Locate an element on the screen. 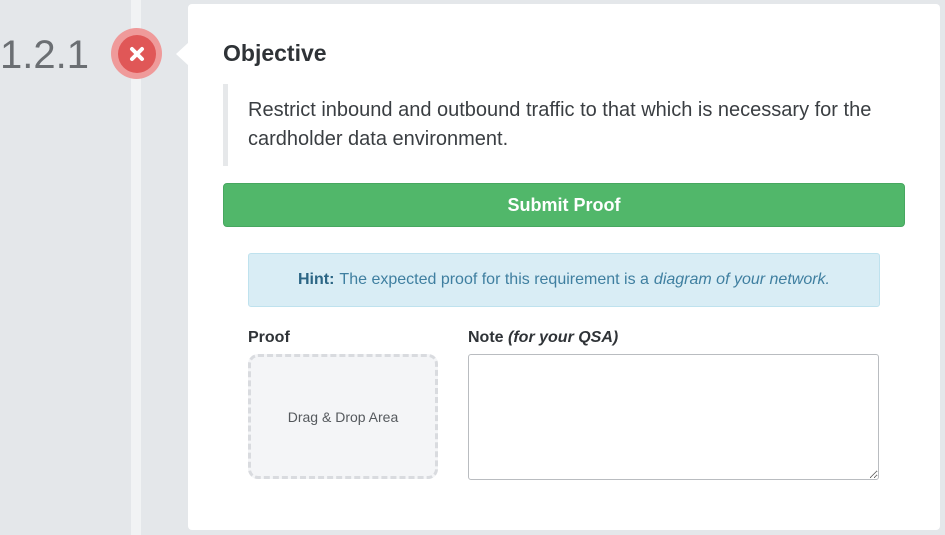  drag-drop-area: Drag & Drop Area is located at coordinates (343, 416).